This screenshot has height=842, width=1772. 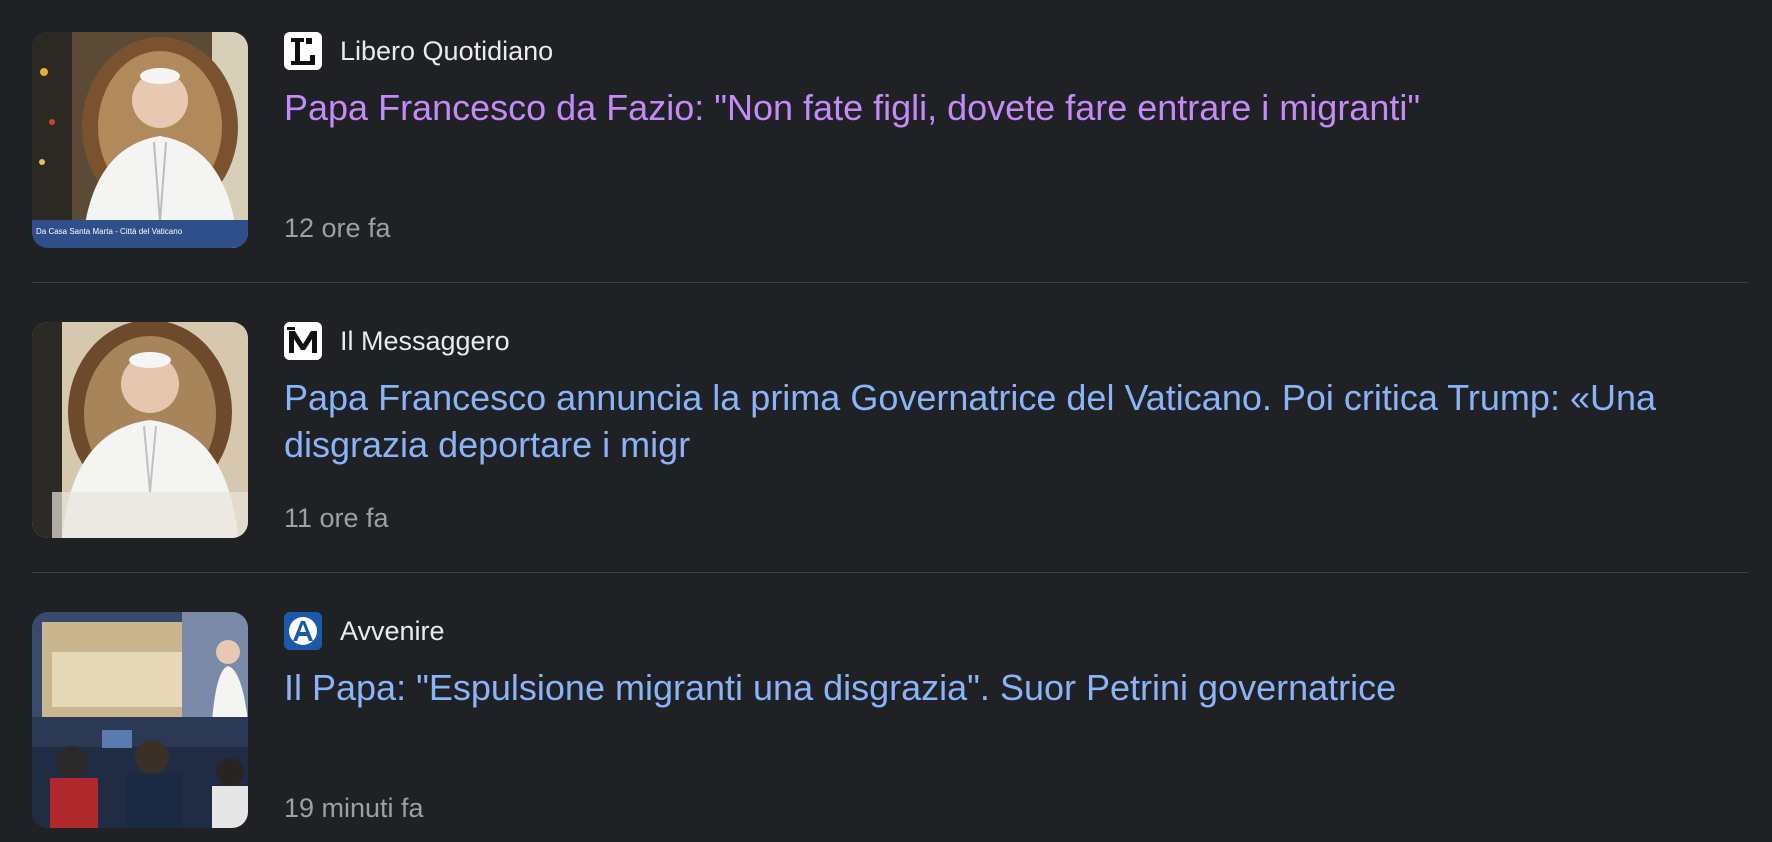 What do you see at coordinates (336, 518) in the screenshot?
I see `publish-time: 11 ore fa` at bounding box center [336, 518].